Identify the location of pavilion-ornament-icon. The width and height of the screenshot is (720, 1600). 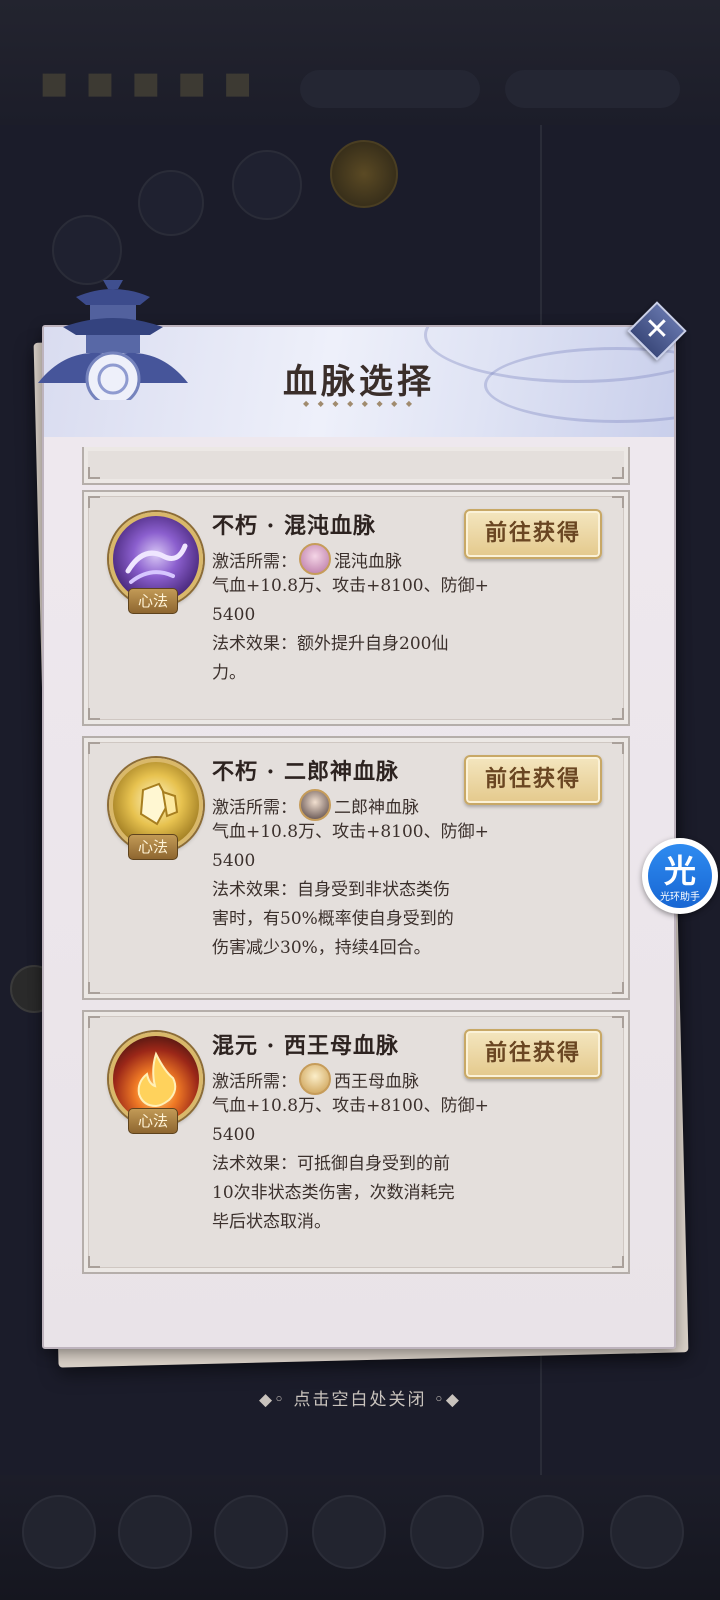
(113, 340).